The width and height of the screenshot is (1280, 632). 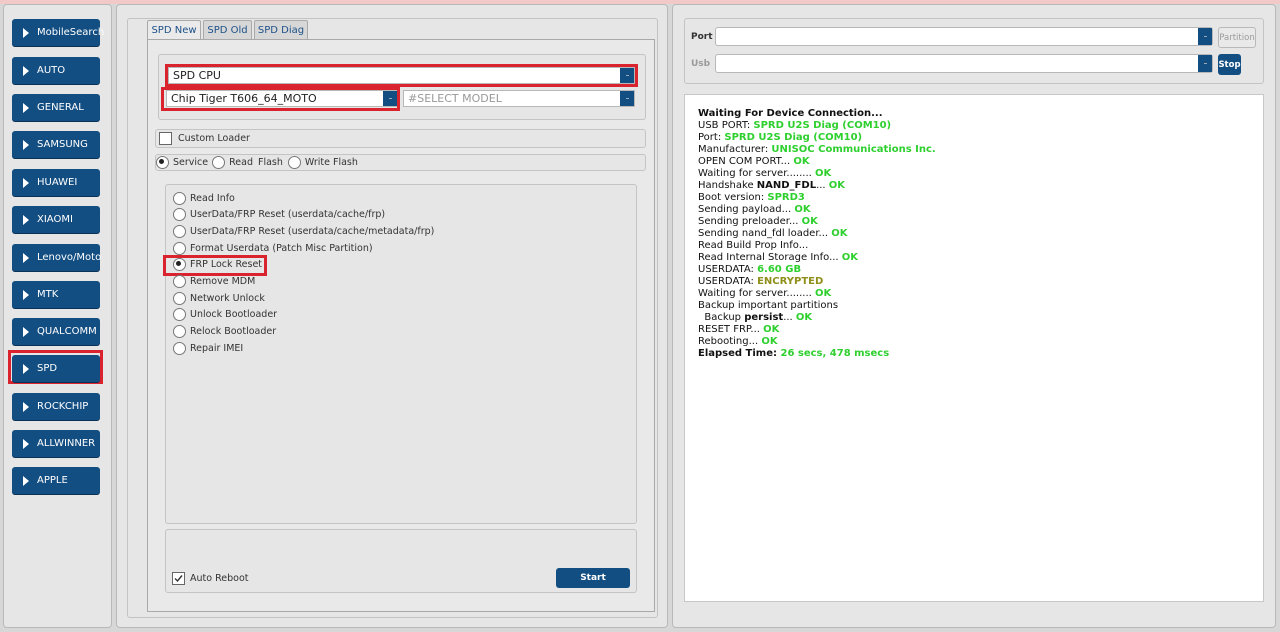 I want to click on sidebar-item-apple: APPLE, so click(x=56, y=480).